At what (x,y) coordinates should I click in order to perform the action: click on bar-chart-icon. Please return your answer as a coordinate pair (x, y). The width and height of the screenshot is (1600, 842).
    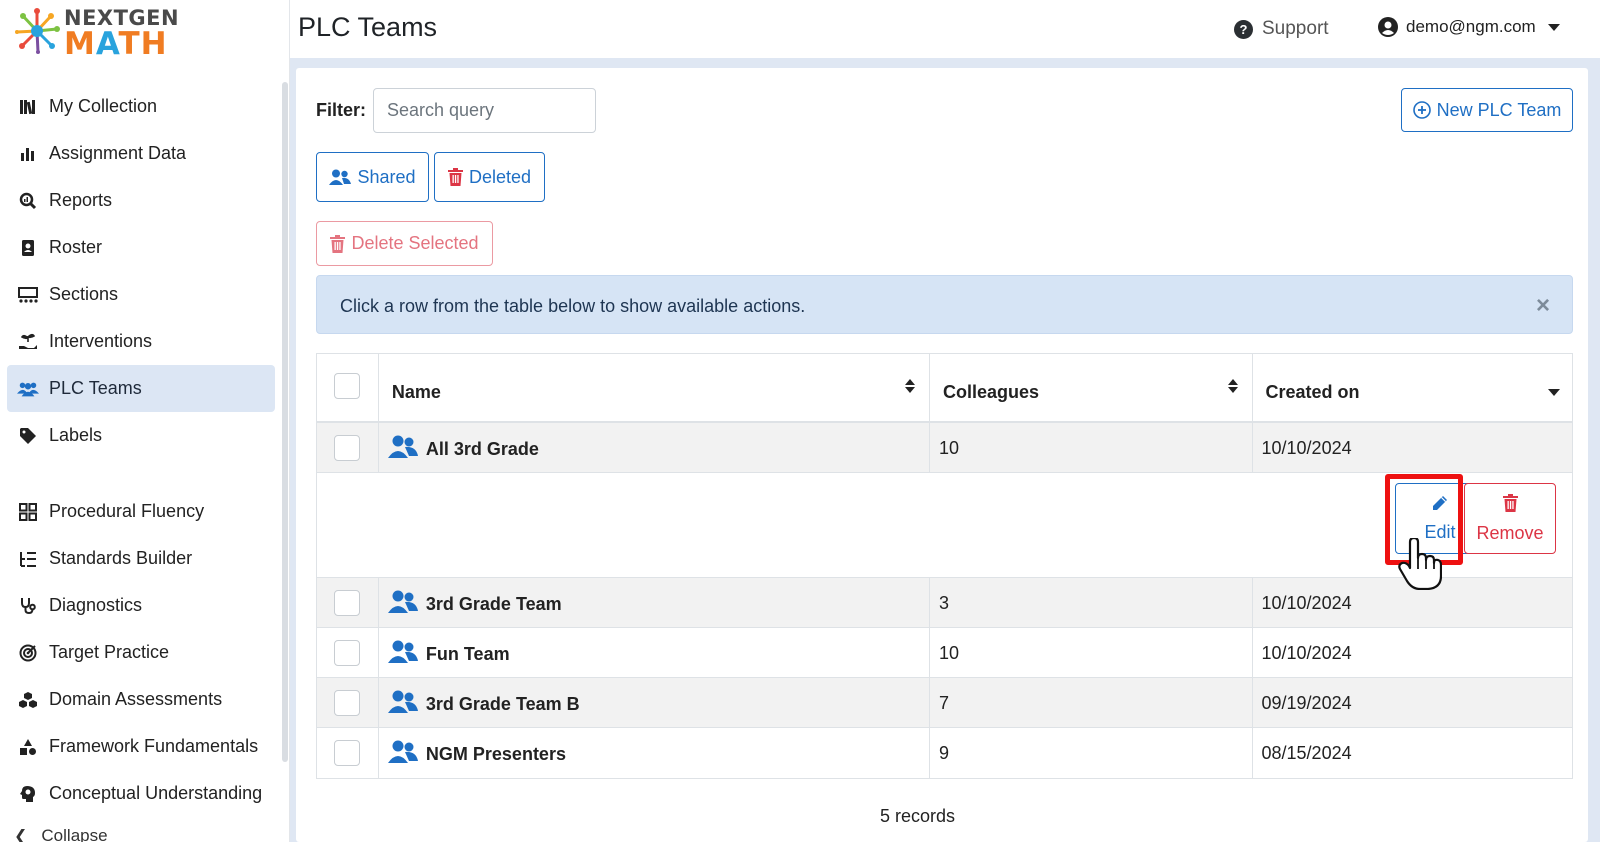
    Looking at the image, I should click on (28, 154).